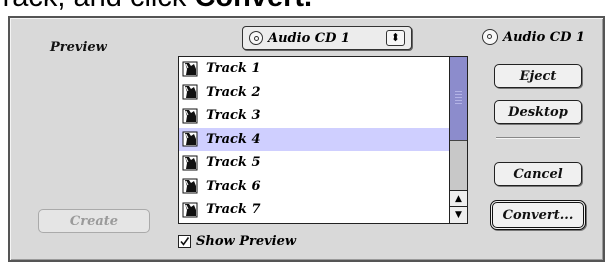 The height and width of the screenshot is (265, 615). I want to click on track-label: Track 1, so click(233, 69).